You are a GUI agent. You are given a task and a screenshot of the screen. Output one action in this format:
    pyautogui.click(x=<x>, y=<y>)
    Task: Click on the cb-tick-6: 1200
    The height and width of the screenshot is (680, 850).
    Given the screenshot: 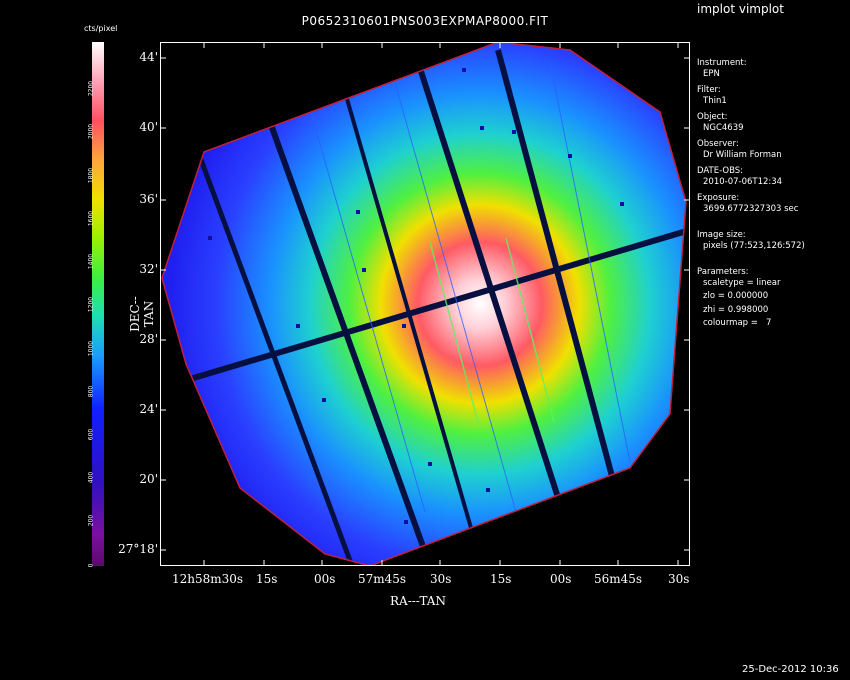 What is the action you would take?
    pyautogui.click(x=91, y=304)
    